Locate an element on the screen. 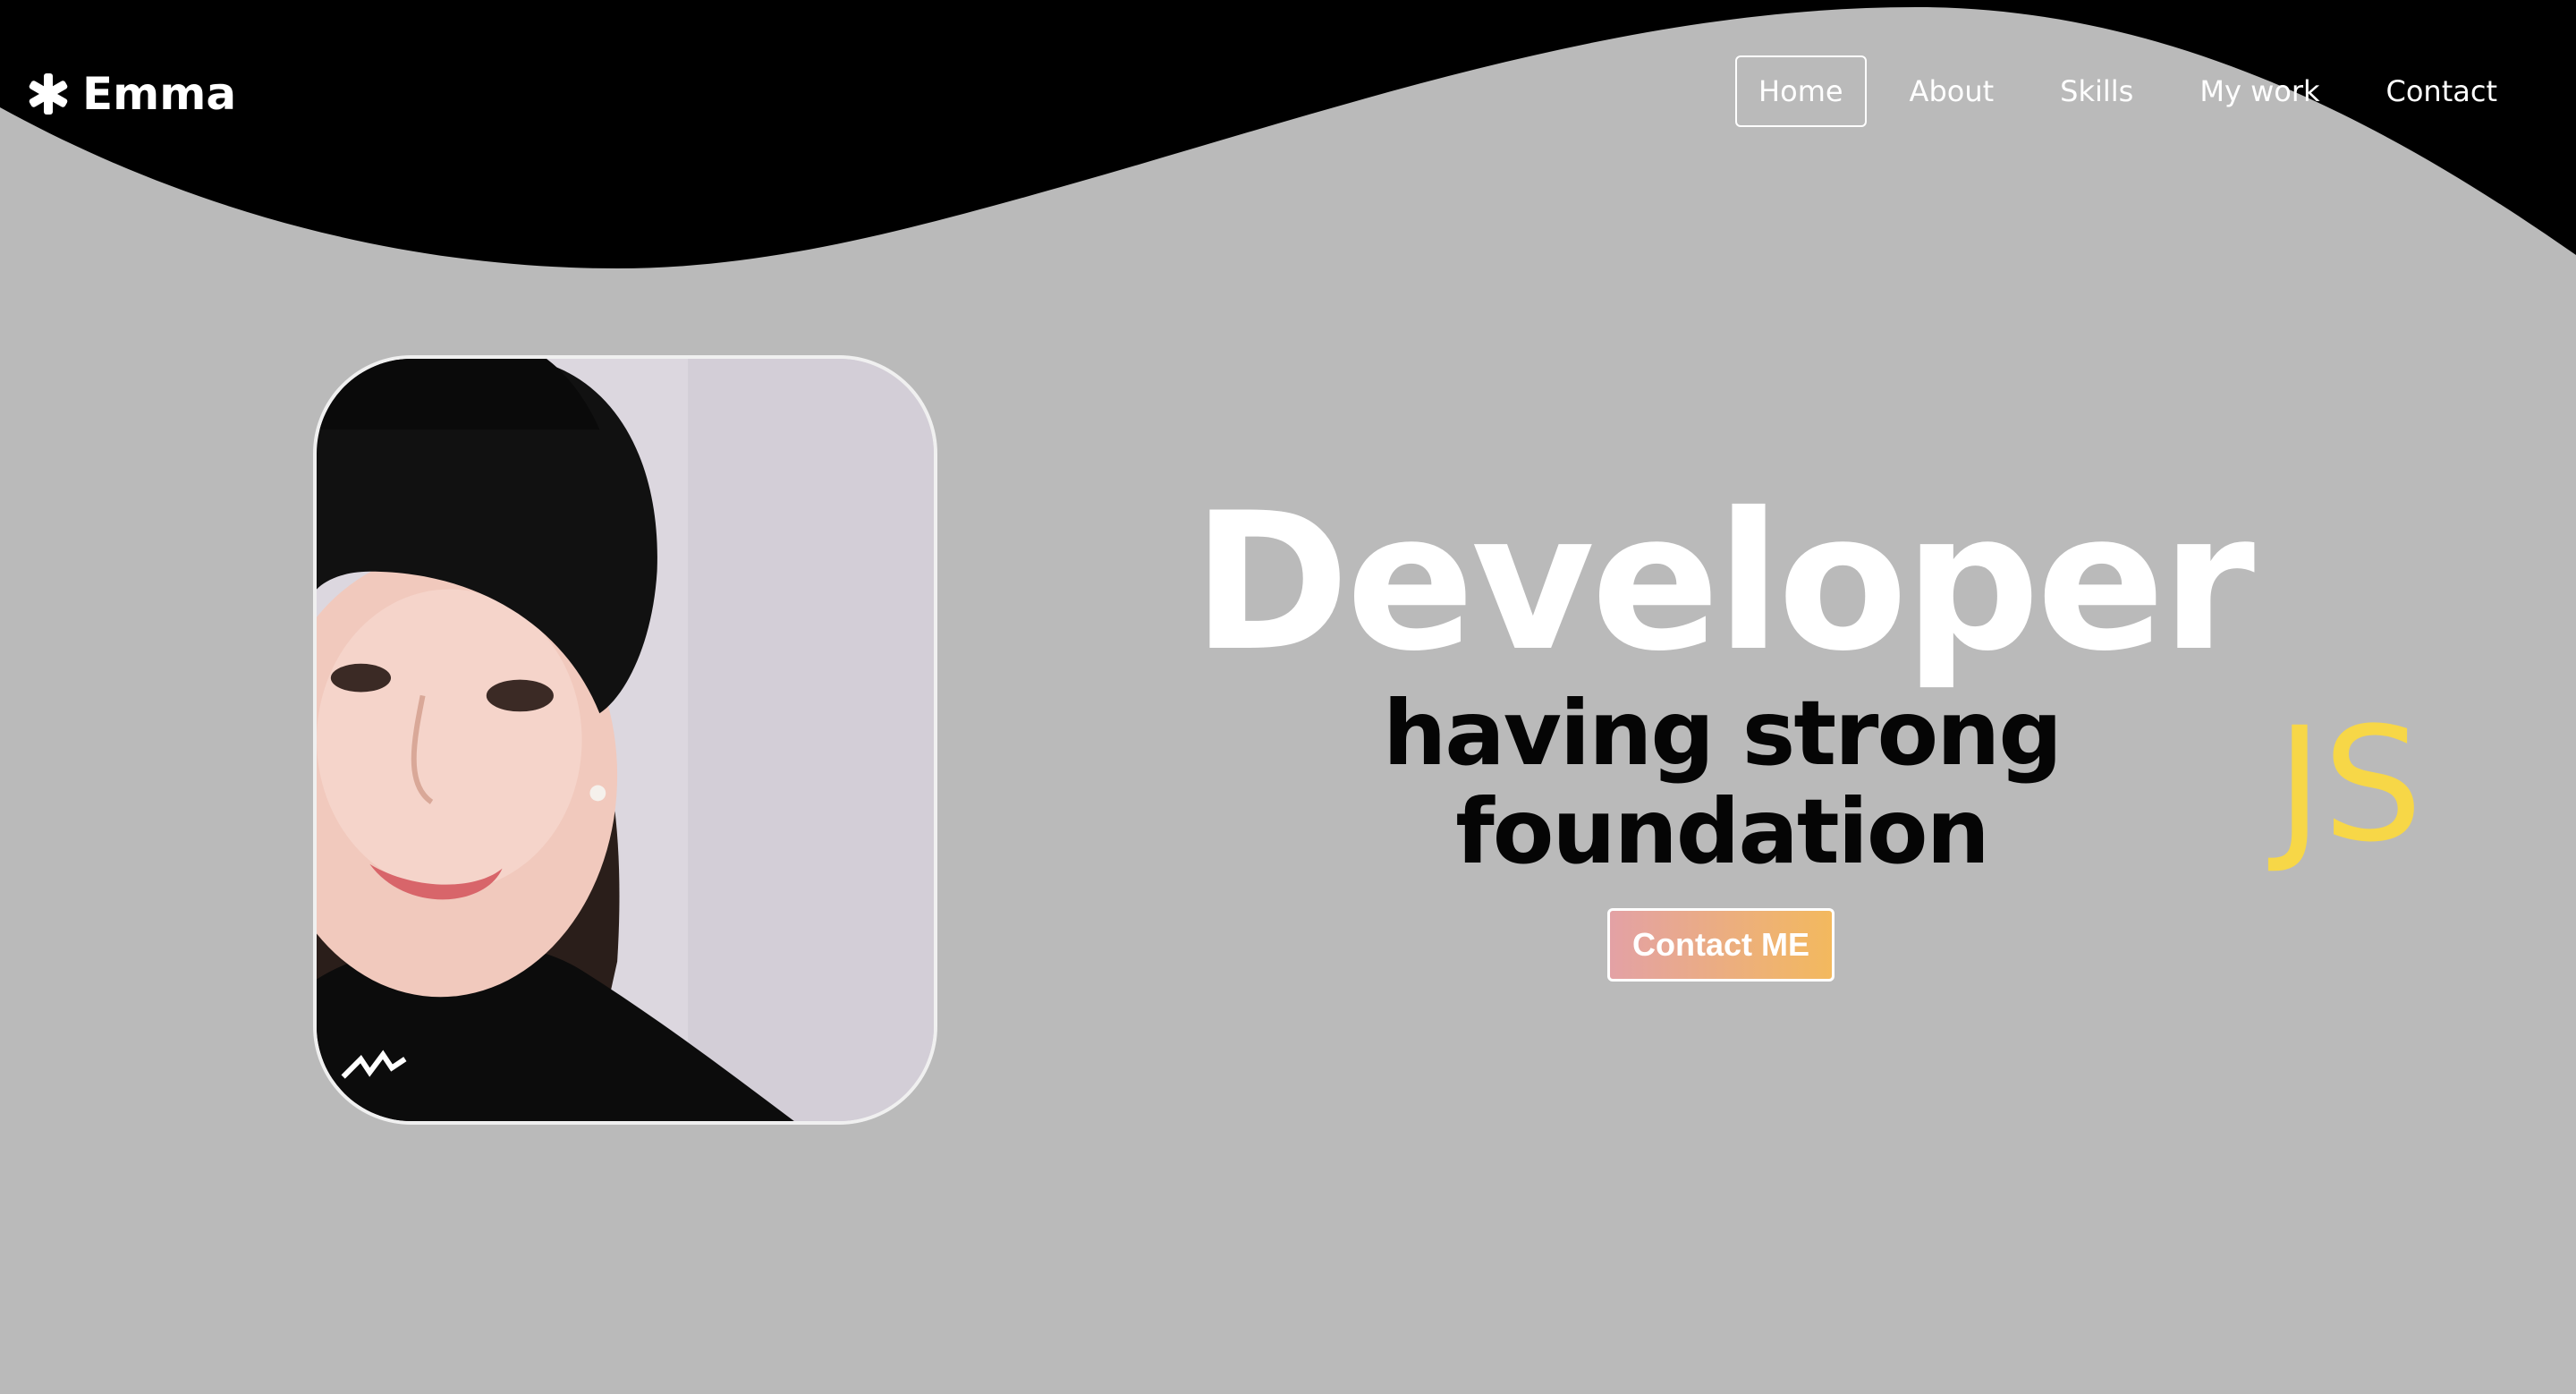 The image size is (2576, 1394). nav-home: Home is located at coordinates (1801, 91).